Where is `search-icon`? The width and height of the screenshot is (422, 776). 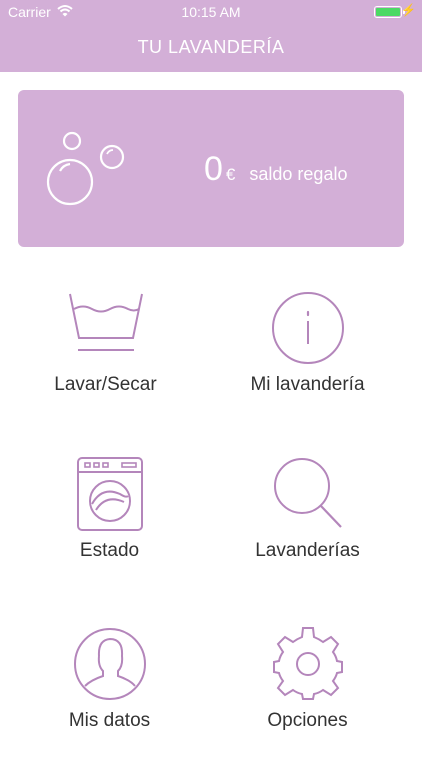
search-icon is located at coordinates (307, 493).